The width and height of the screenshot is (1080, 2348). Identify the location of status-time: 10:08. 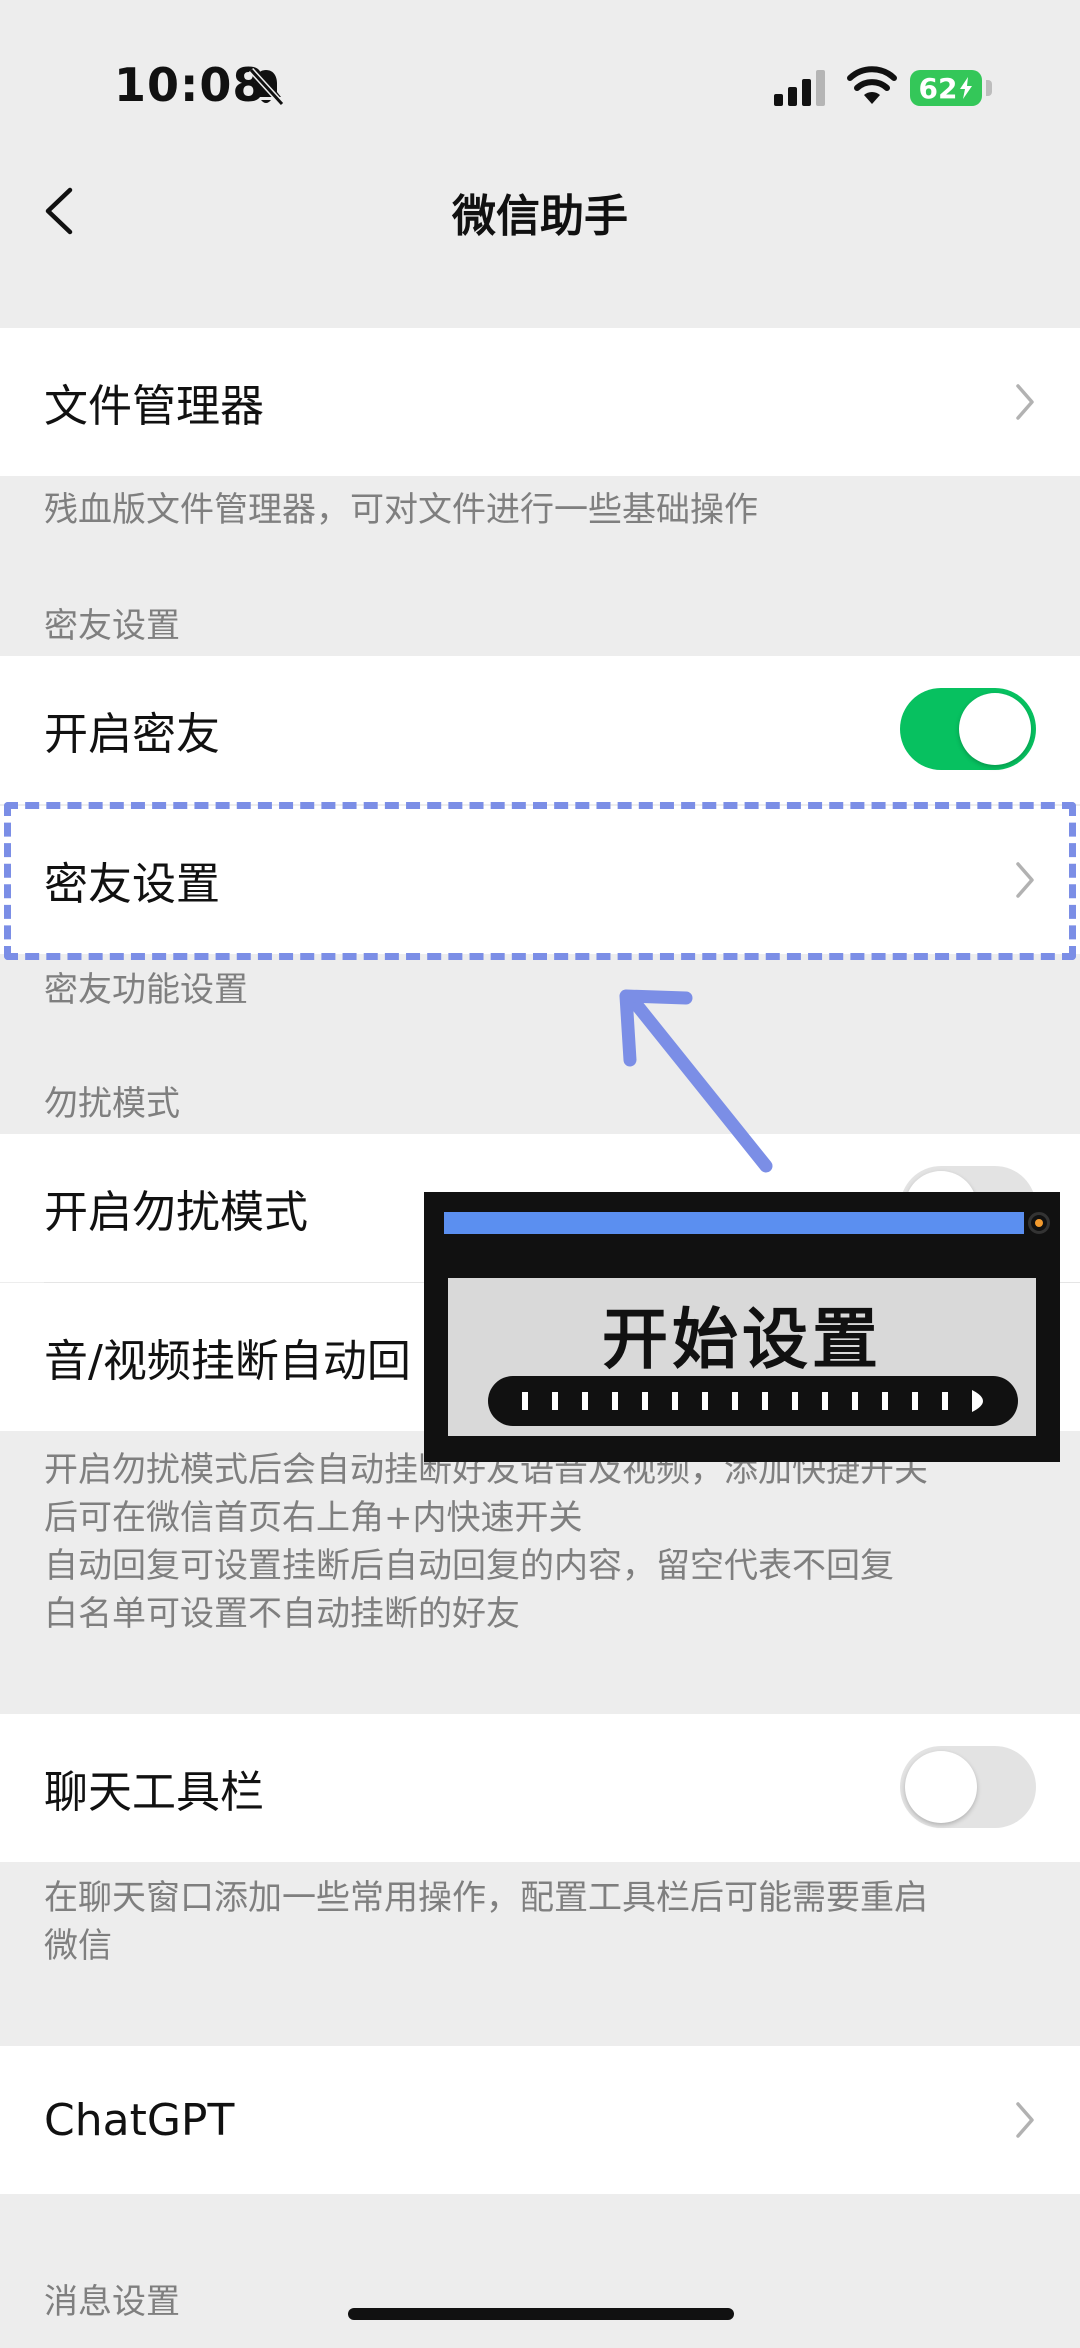
(190, 85).